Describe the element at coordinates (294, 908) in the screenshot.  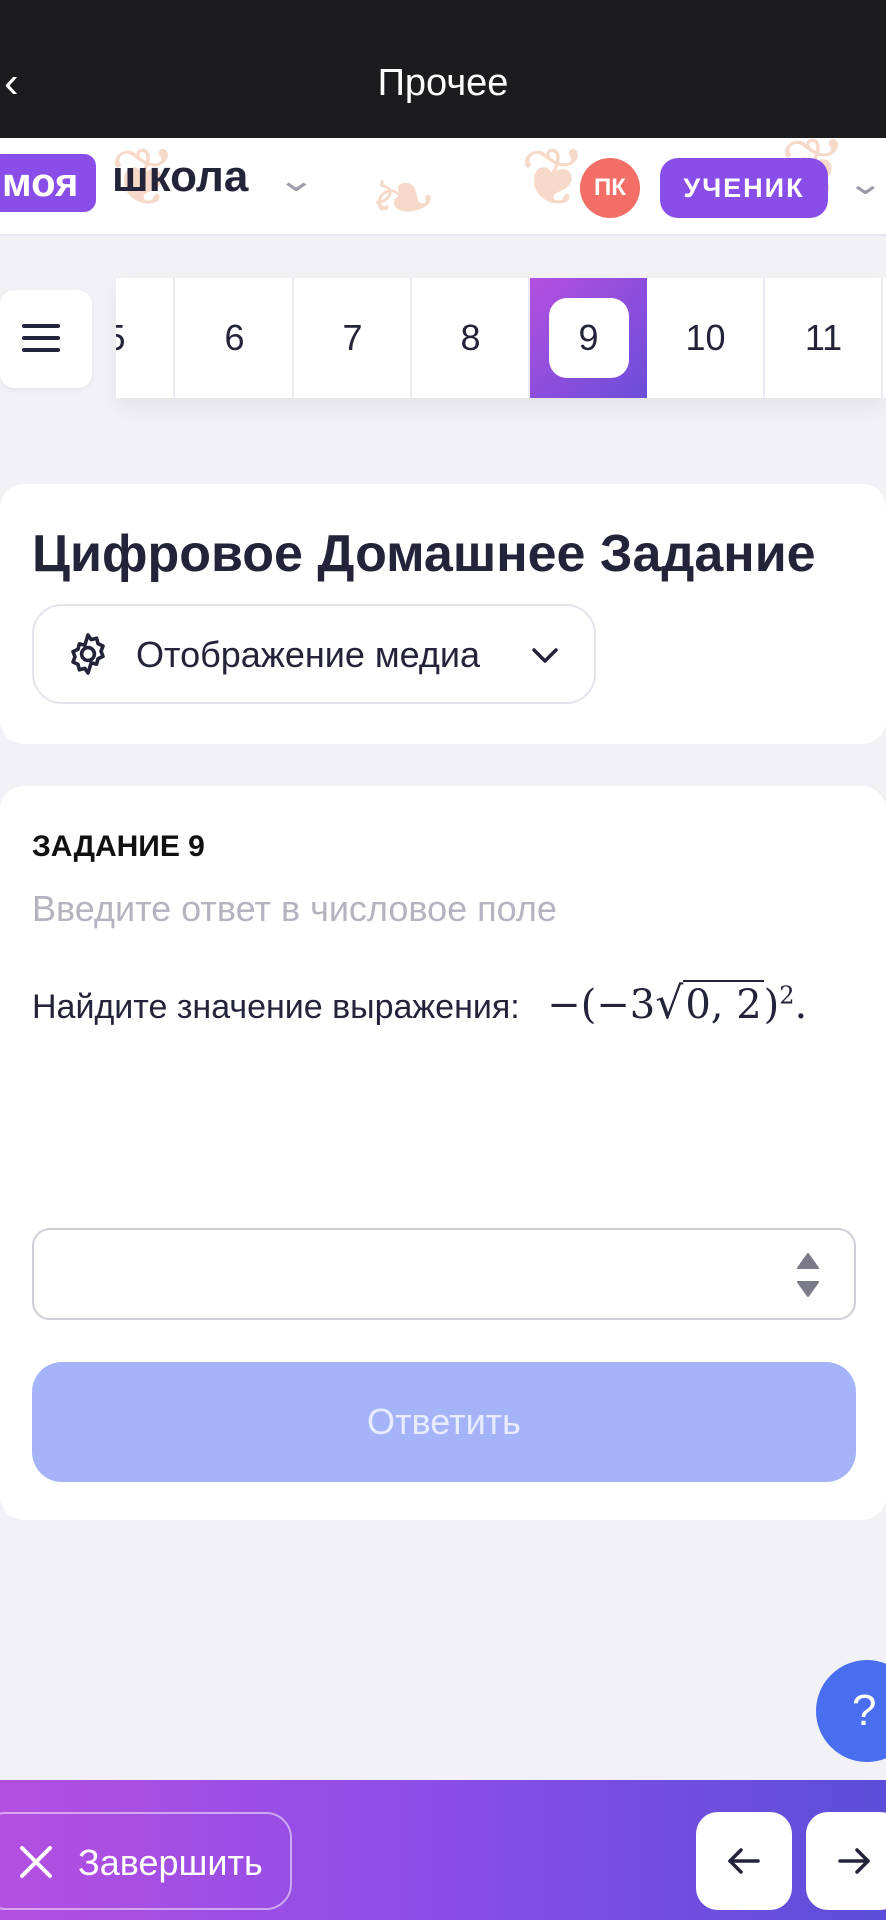
I see `task-hint: Введите ответ в числовое поле` at that location.